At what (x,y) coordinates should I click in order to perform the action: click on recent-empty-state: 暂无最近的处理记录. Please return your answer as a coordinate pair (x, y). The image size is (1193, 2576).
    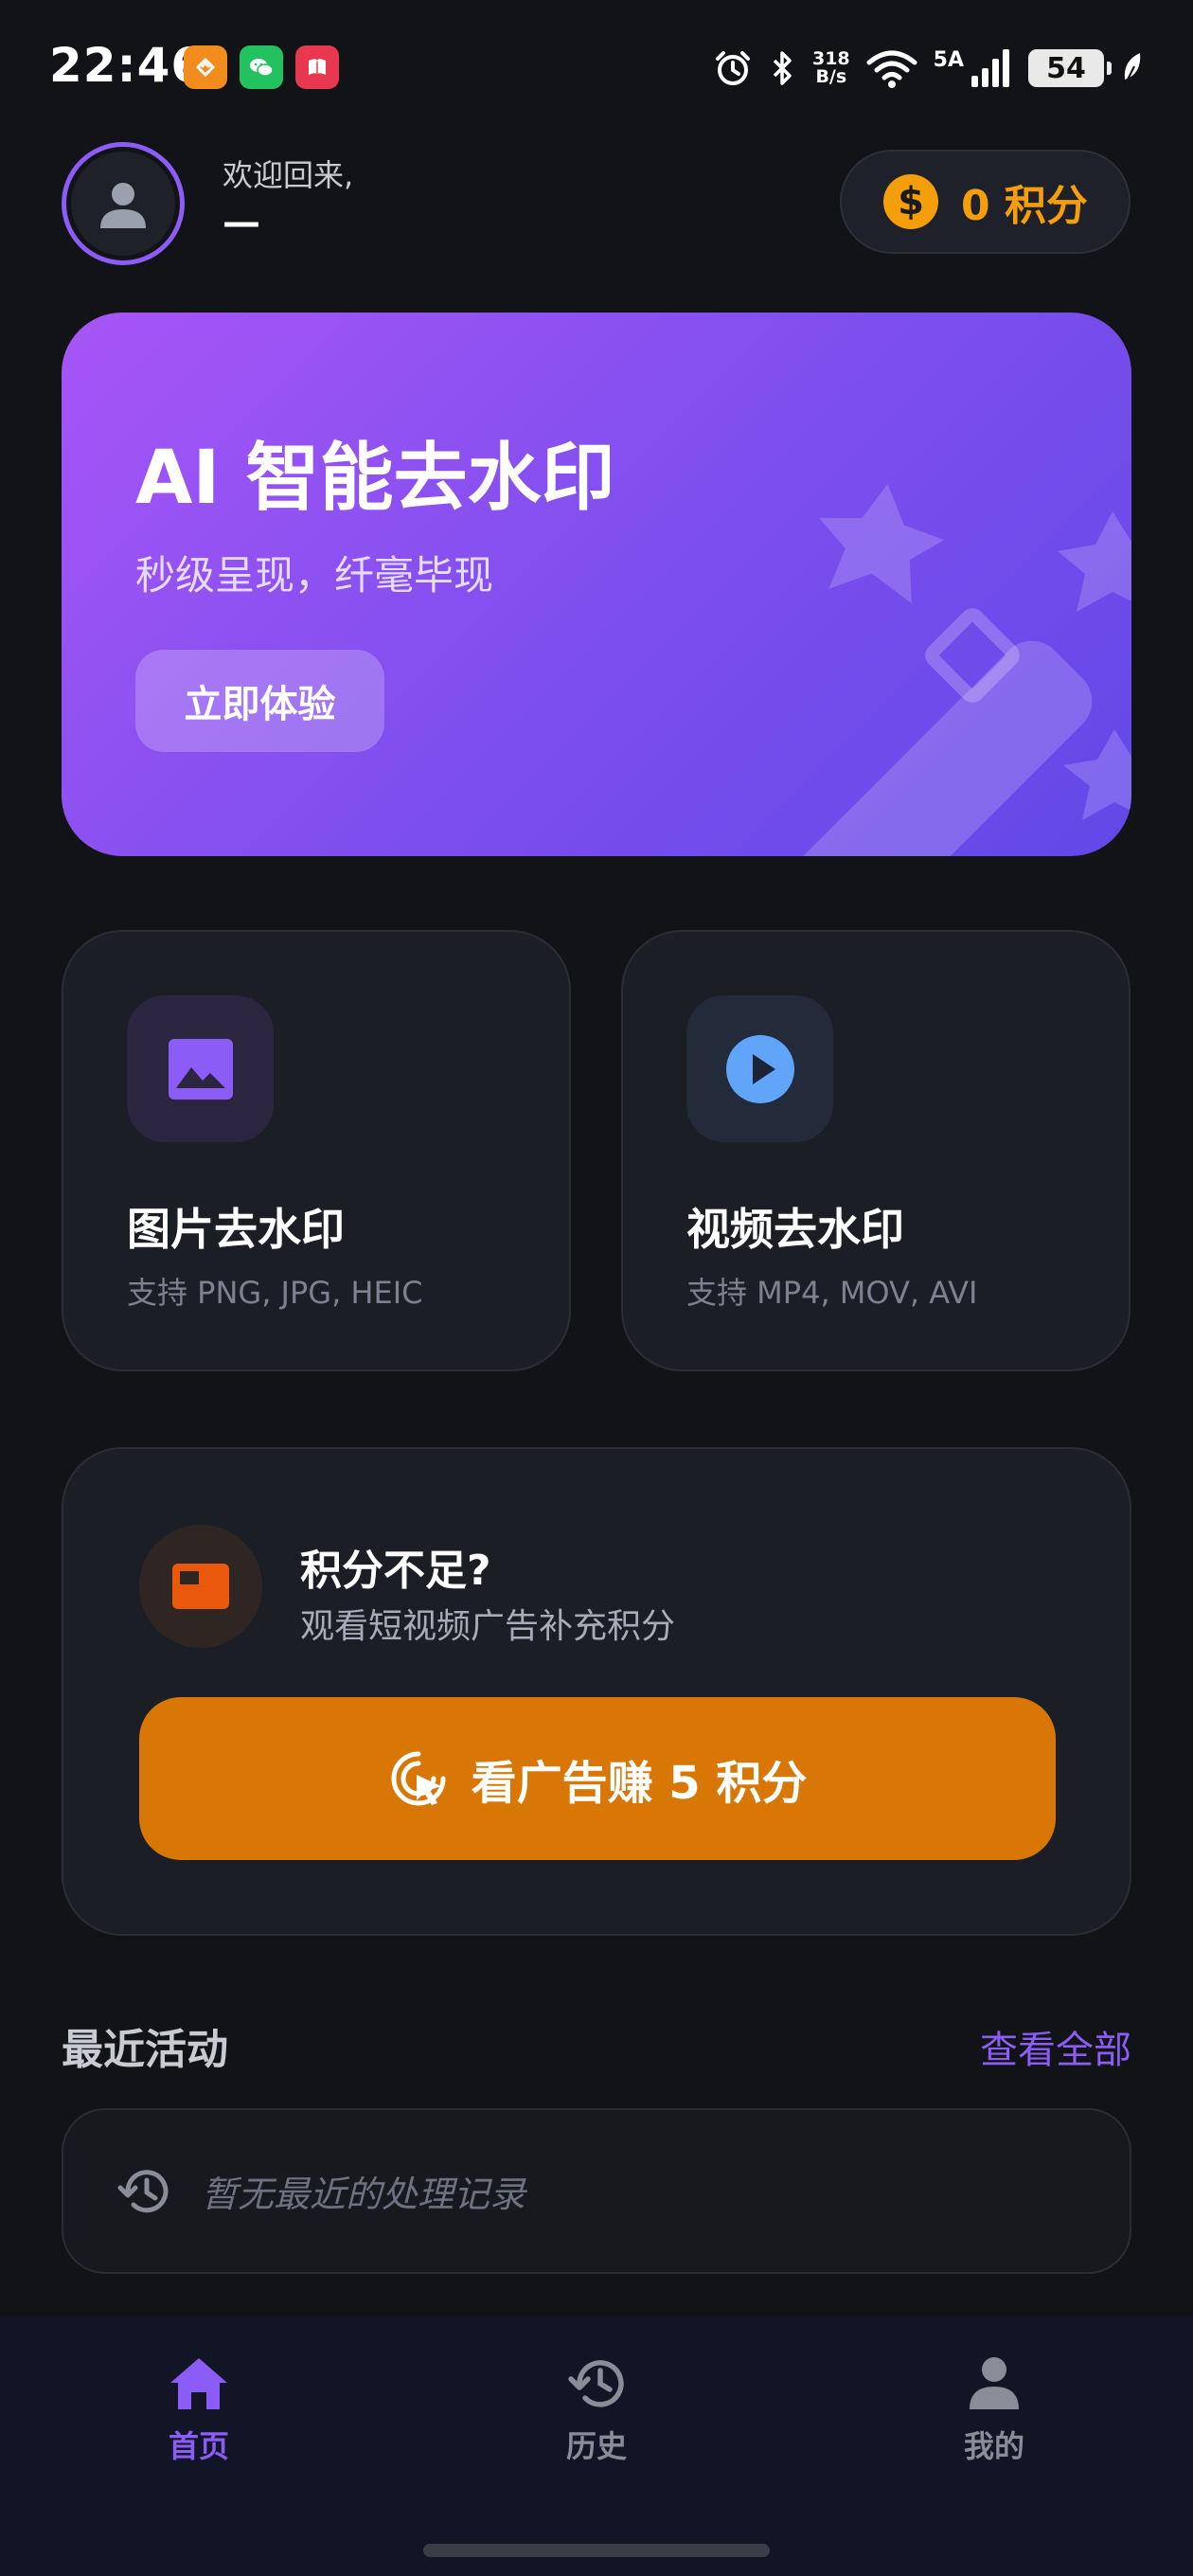
    Looking at the image, I should click on (596, 2191).